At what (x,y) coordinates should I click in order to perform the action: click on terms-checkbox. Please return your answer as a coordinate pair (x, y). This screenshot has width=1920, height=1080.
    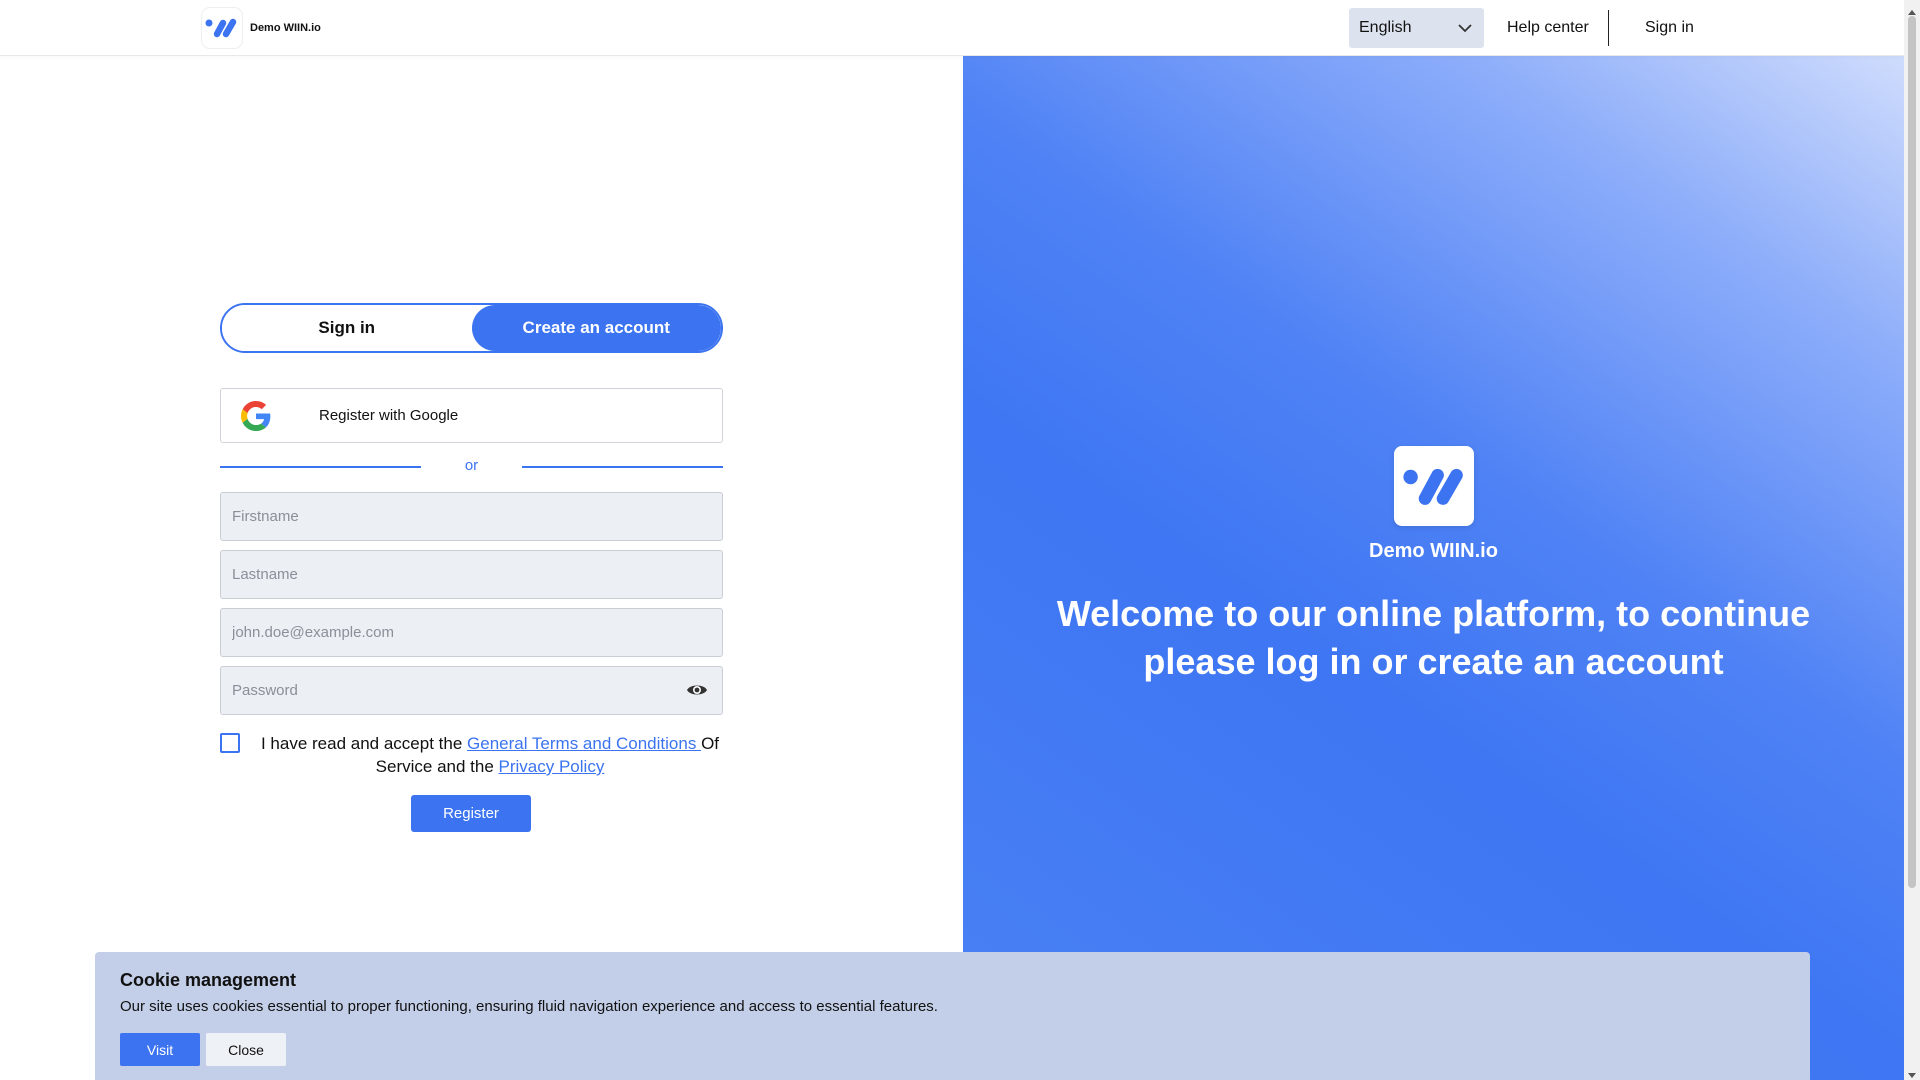
    Looking at the image, I should click on (230, 743).